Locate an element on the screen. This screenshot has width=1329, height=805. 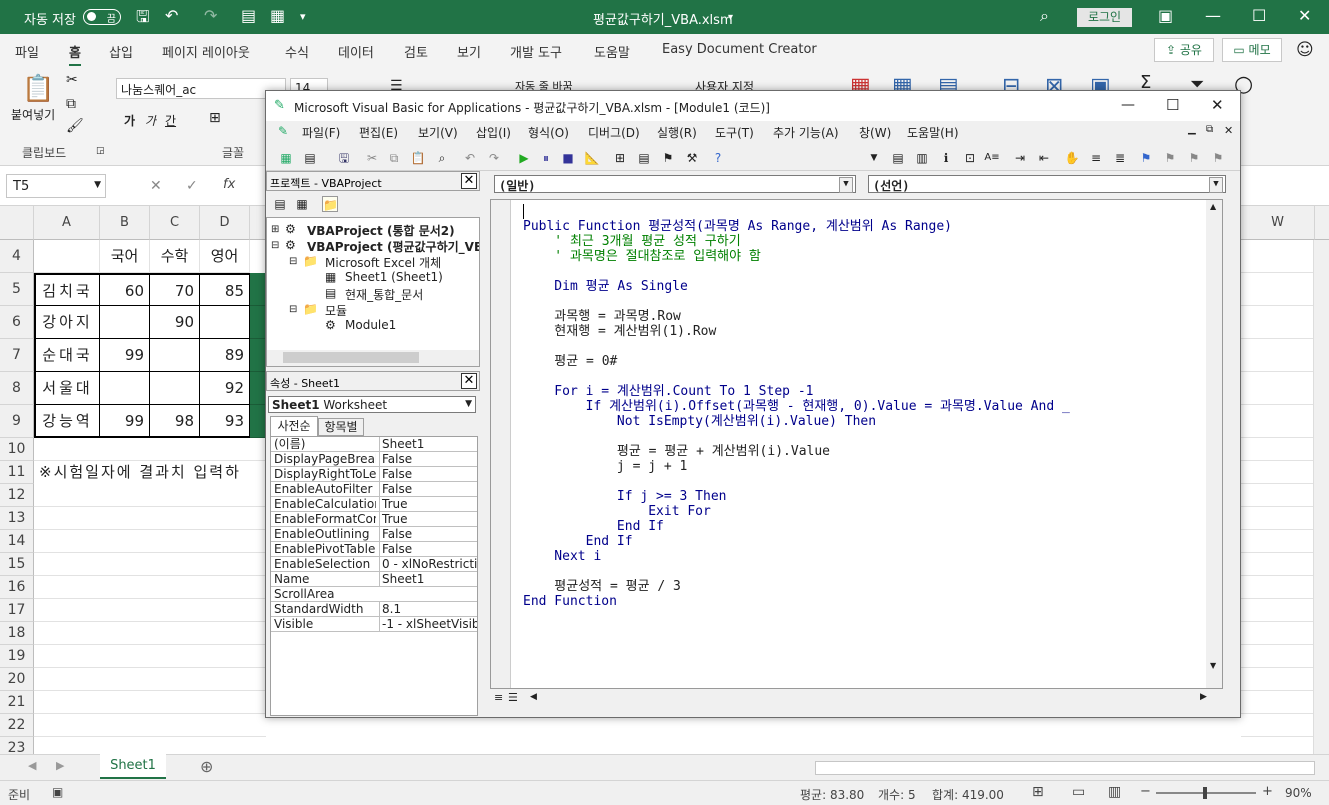
tree-collapse-icon-2: ⊟ is located at coordinates (293, 261).